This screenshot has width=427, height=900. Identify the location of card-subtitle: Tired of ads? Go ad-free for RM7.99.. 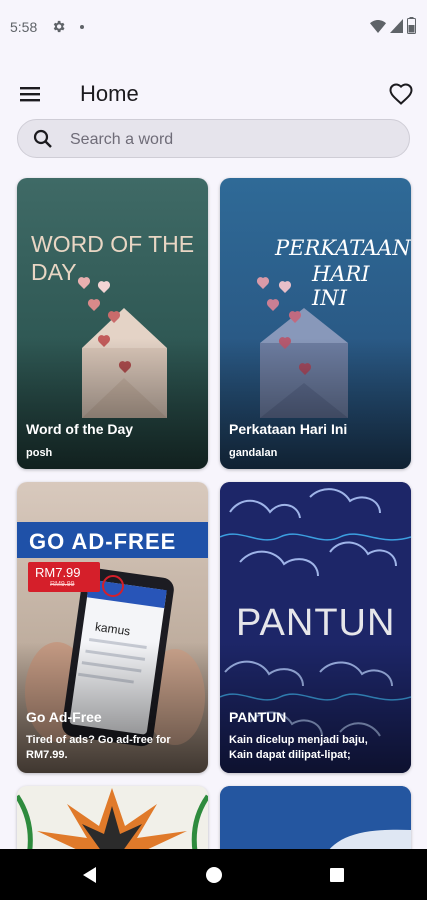
(98, 747).